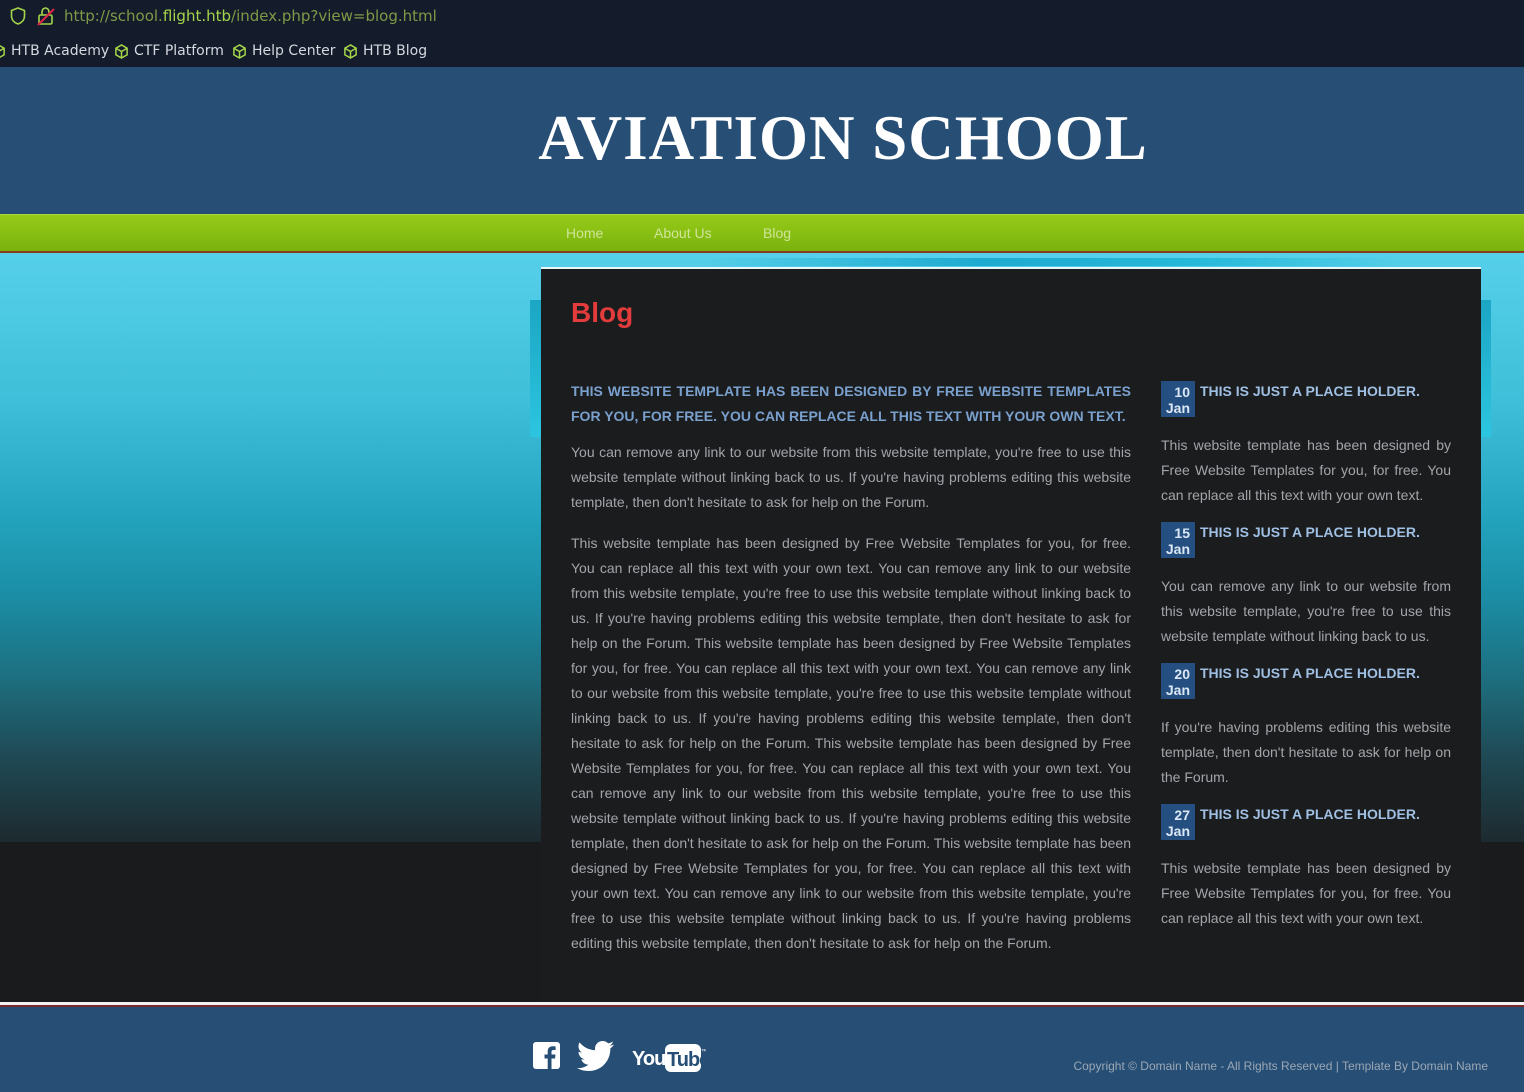 The height and width of the screenshot is (1092, 1524). I want to click on youtube-icon: You Tube ™, so click(669, 1058).